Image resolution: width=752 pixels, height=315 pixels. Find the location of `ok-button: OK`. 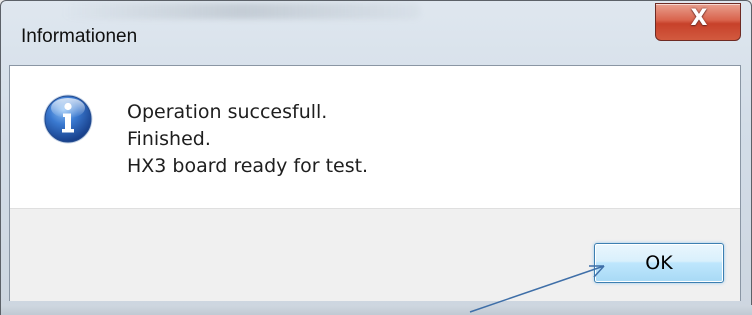

ok-button: OK is located at coordinates (659, 263).